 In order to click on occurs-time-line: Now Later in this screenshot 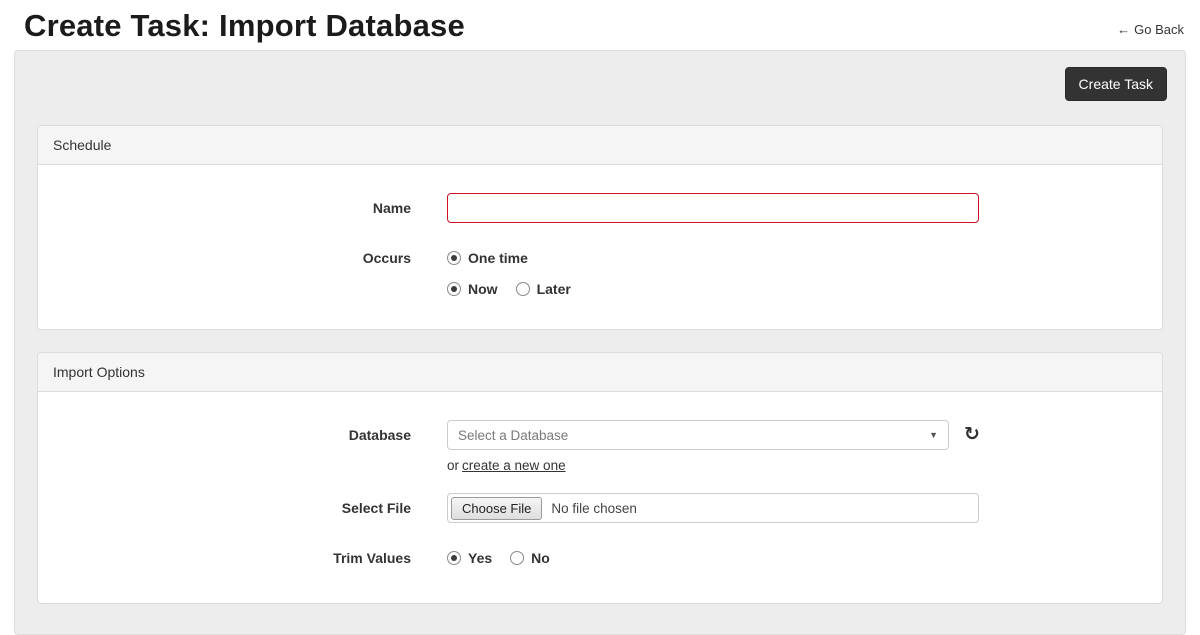, I will do `click(518, 289)`.